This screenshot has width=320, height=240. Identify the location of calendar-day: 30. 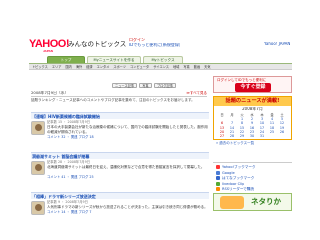
(252, 136).